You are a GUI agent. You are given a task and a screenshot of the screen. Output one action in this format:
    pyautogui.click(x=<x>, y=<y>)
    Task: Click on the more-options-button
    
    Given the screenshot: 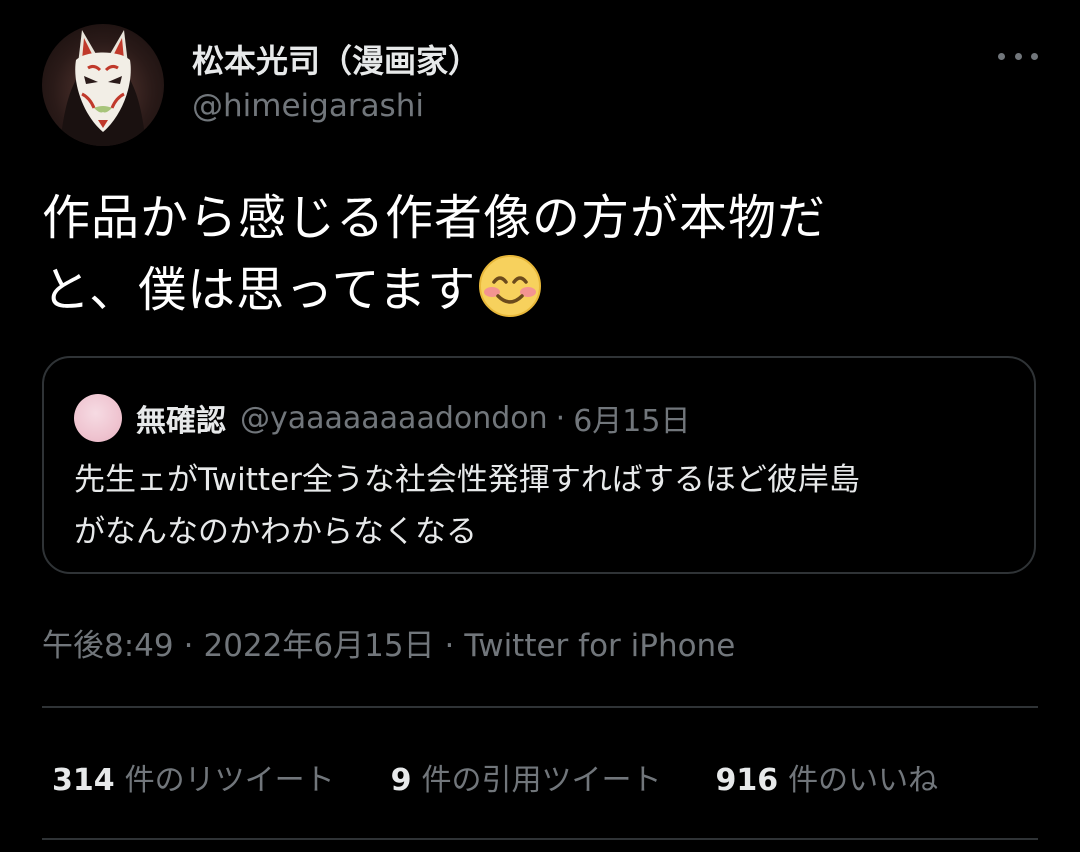 What is the action you would take?
    pyautogui.click(x=1018, y=56)
    